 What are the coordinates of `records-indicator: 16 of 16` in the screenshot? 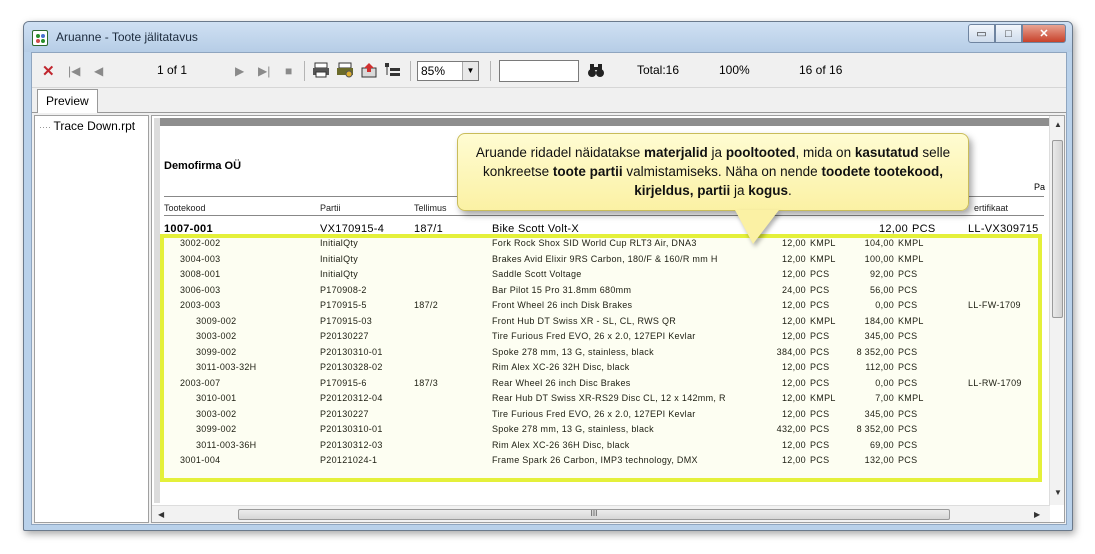 It's located at (821, 70).